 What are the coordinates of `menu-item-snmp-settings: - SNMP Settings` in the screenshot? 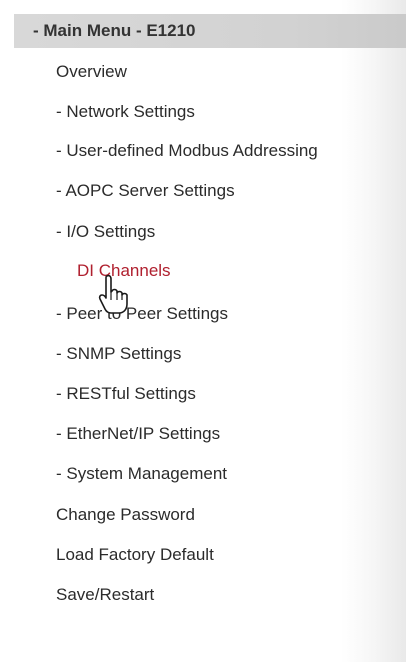 It's located at (118, 354).